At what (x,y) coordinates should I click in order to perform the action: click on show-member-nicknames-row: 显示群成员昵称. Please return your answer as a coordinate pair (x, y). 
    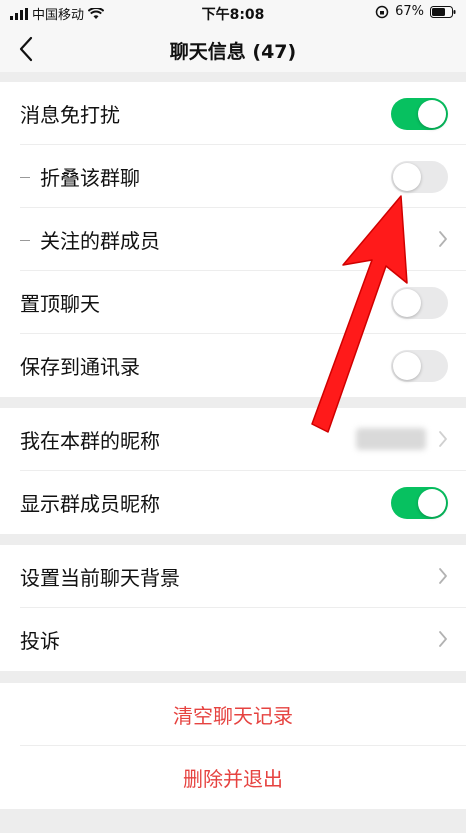
    Looking at the image, I should click on (233, 502).